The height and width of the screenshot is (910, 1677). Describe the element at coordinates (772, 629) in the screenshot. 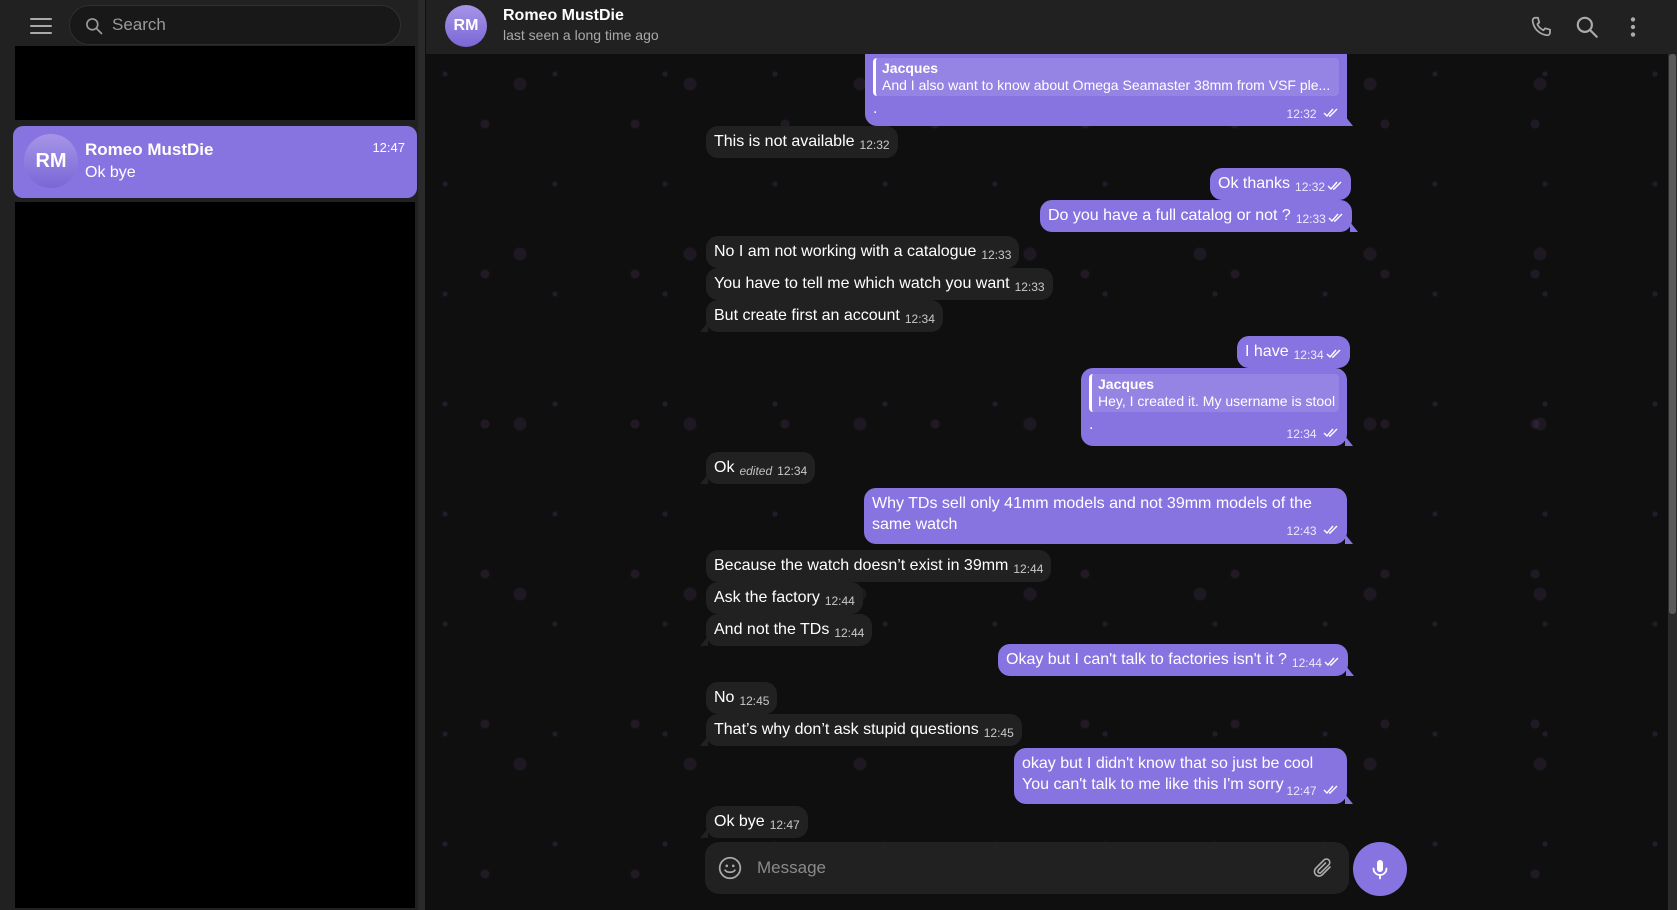

I see `message-text: And not the TDs` at that location.